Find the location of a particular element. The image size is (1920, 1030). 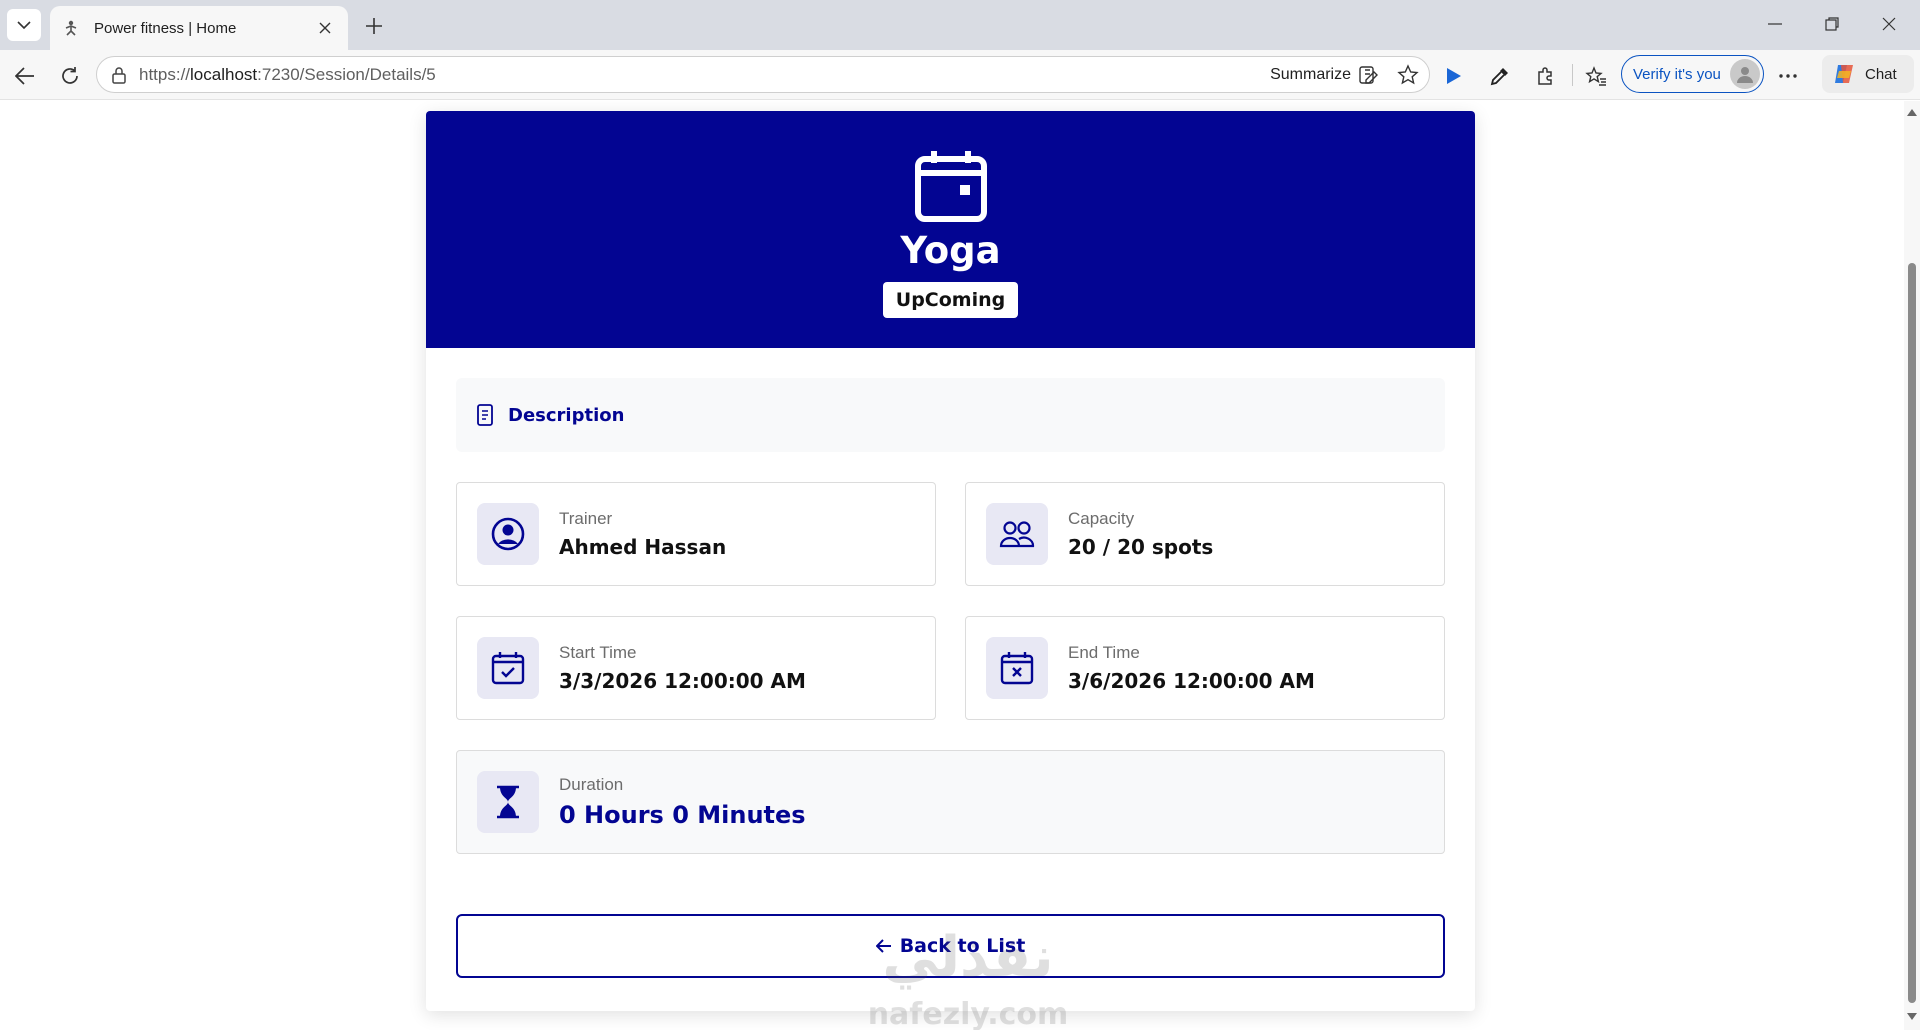

play-extension-icon is located at coordinates (1454, 76).